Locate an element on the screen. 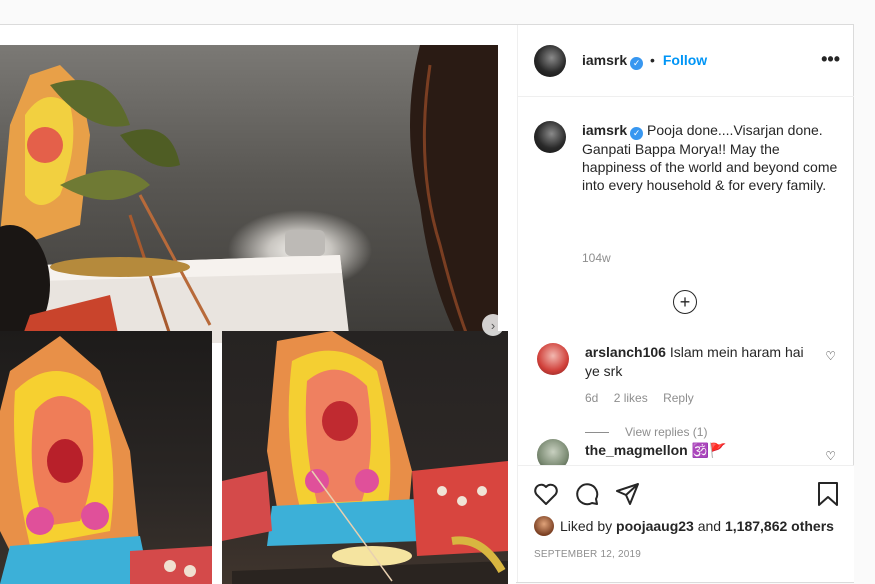 The image size is (875, 584). bookmark-icon is located at coordinates (828, 494).